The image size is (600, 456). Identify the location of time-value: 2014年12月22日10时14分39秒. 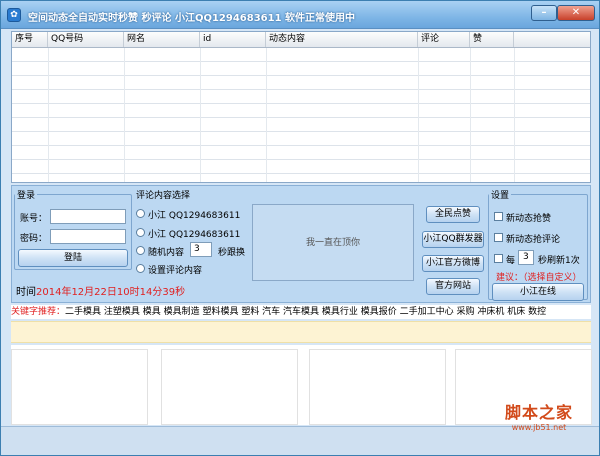
(111, 292).